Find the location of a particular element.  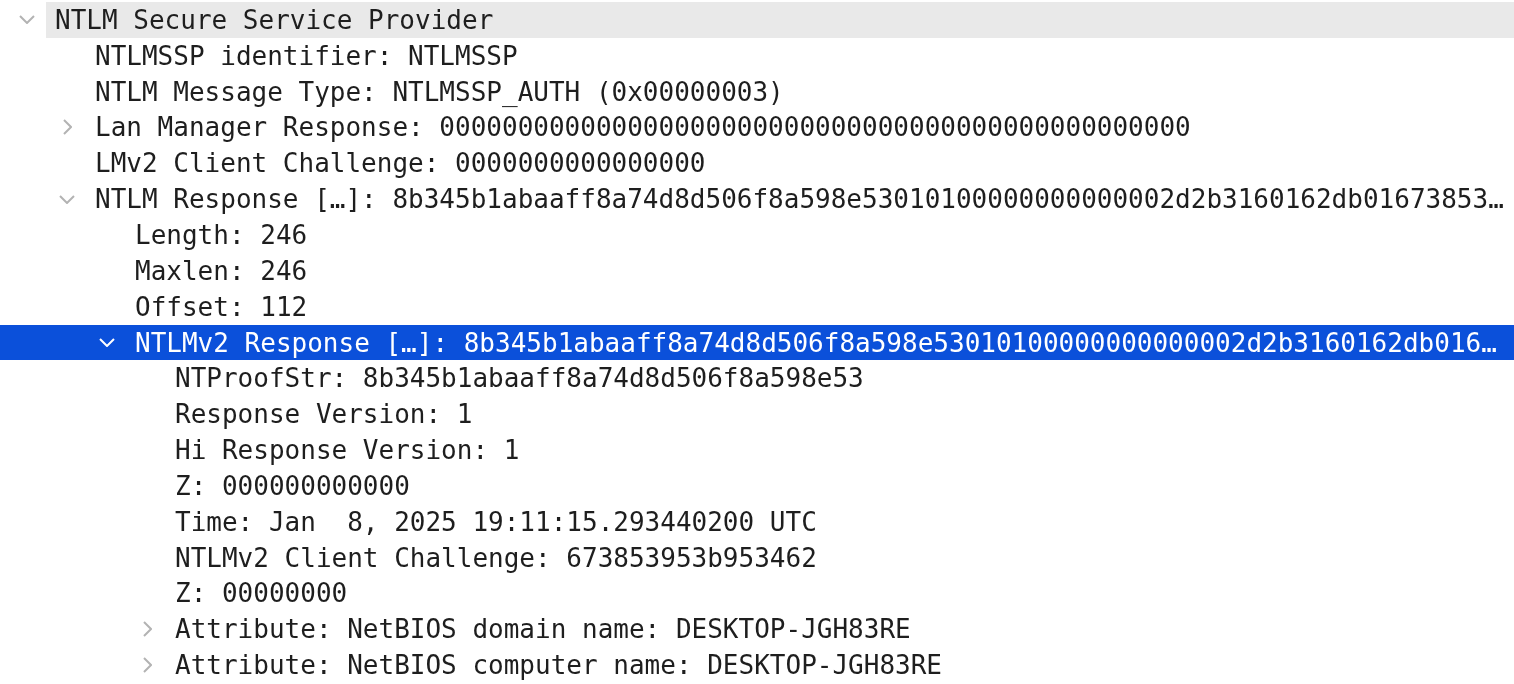

tree-row: Hi Response Version: 1 is located at coordinates (757, 450).